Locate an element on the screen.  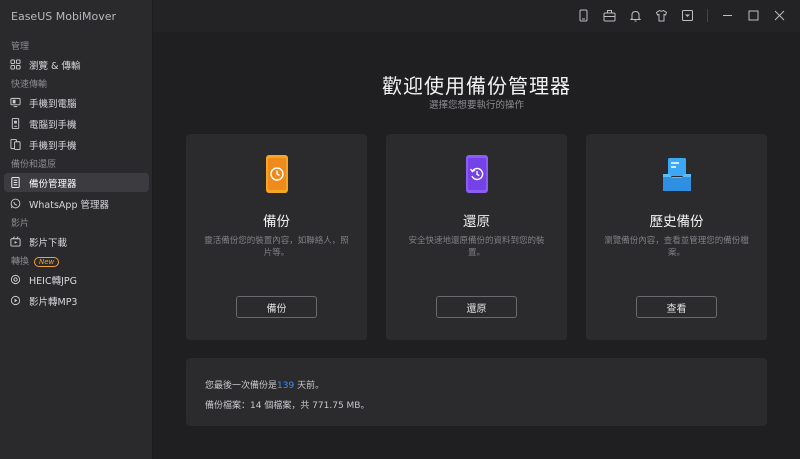
sidebar-item-label: 影片下載 is located at coordinates (48, 243).